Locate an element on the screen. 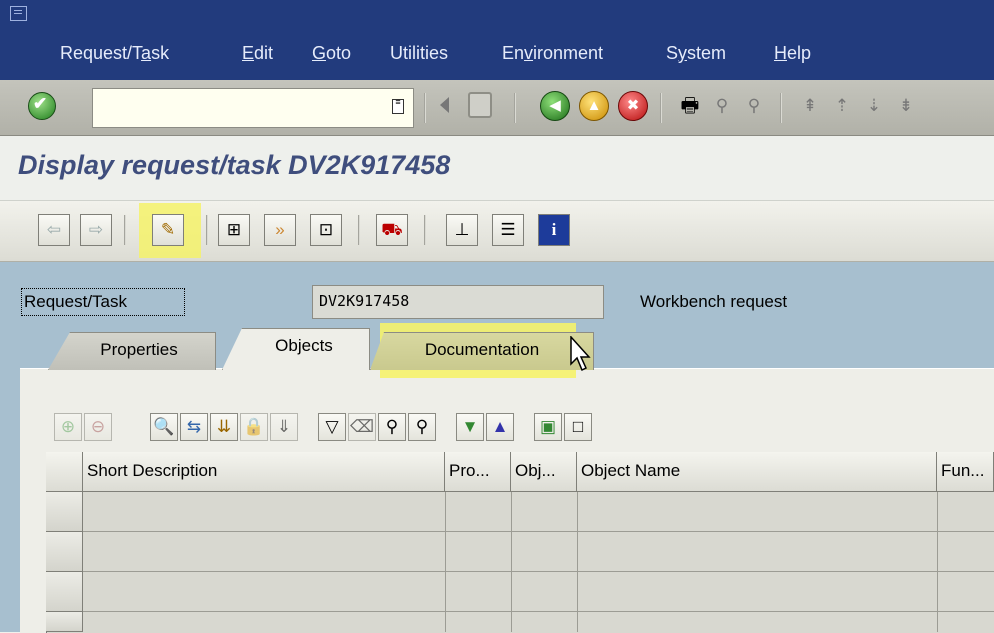  tree-icon: ⊥ is located at coordinates (462, 230).